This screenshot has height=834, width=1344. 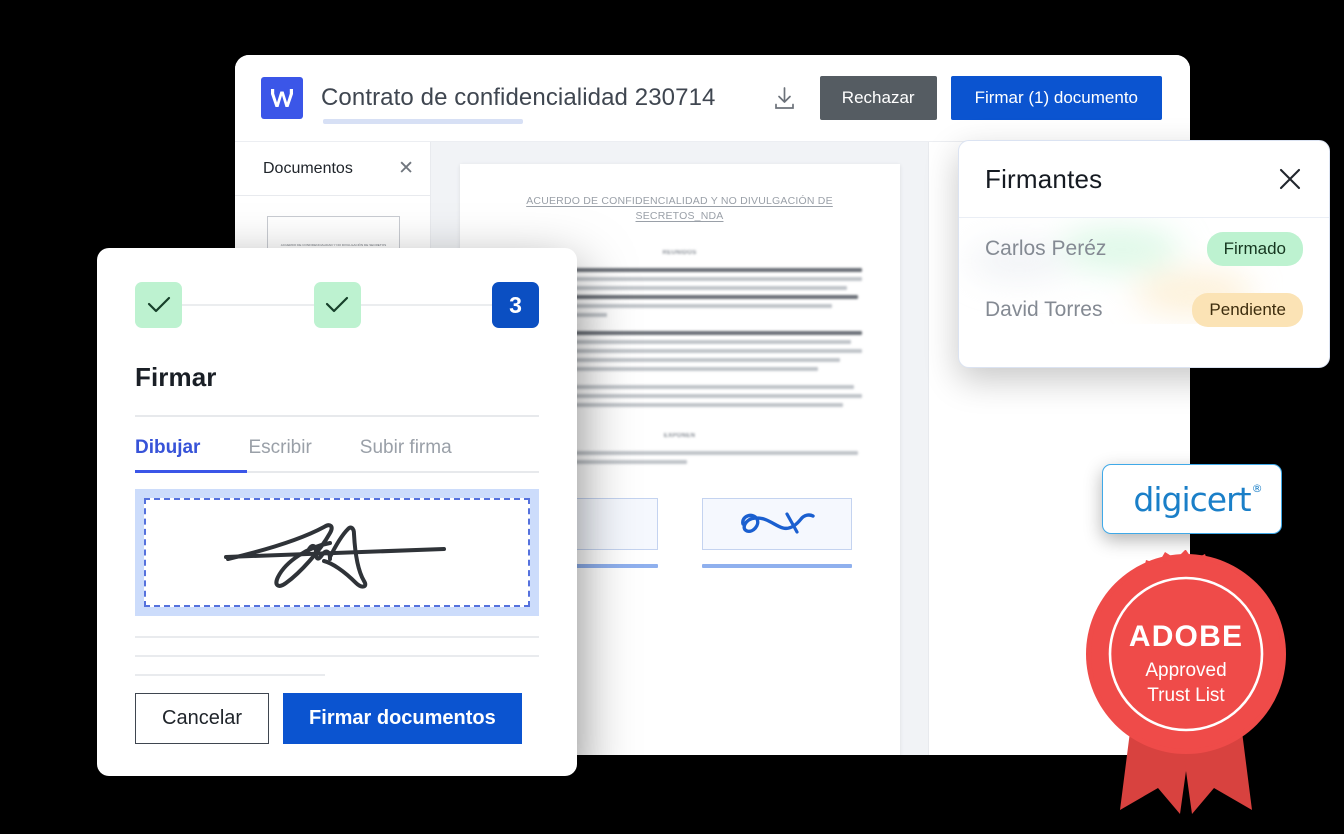 What do you see at coordinates (1290, 179) in the screenshot?
I see `close-icon` at bounding box center [1290, 179].